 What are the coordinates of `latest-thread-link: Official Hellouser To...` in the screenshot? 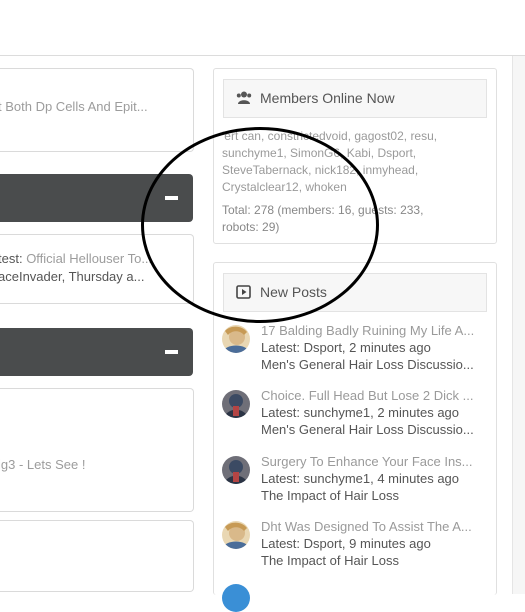 It's located at (89, 258).